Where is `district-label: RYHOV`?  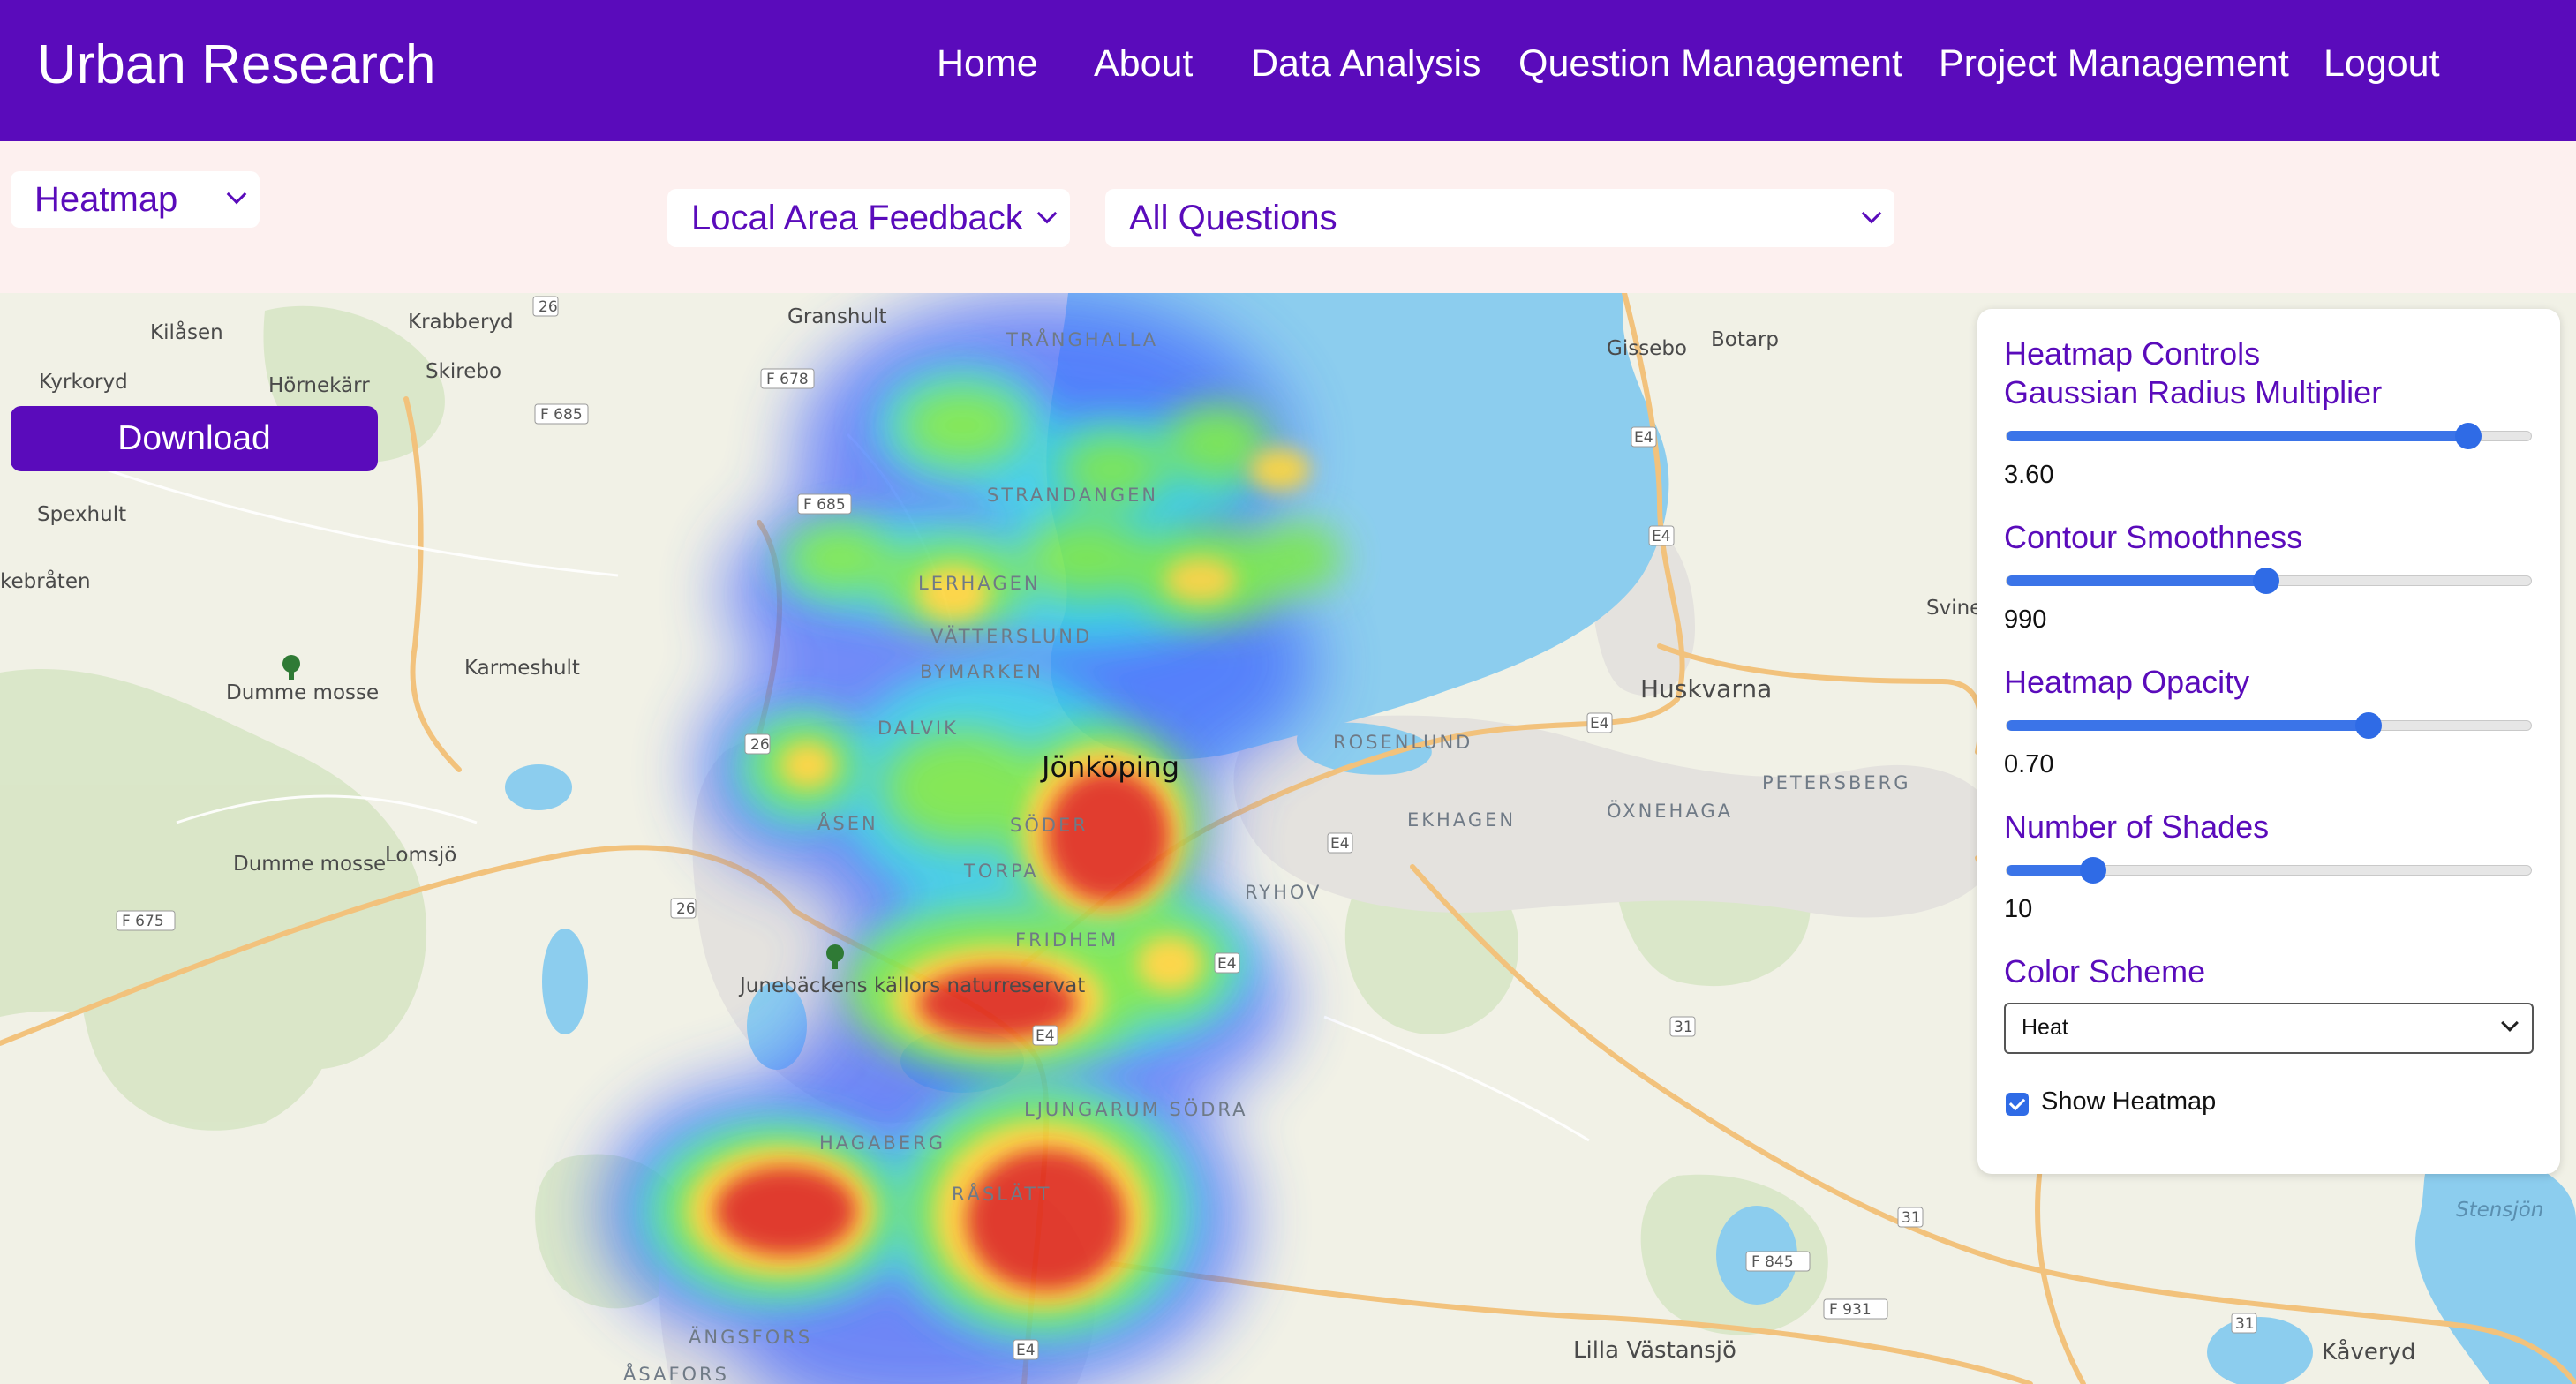 district-label: RYHOV is located at coordinates (1284, 893).